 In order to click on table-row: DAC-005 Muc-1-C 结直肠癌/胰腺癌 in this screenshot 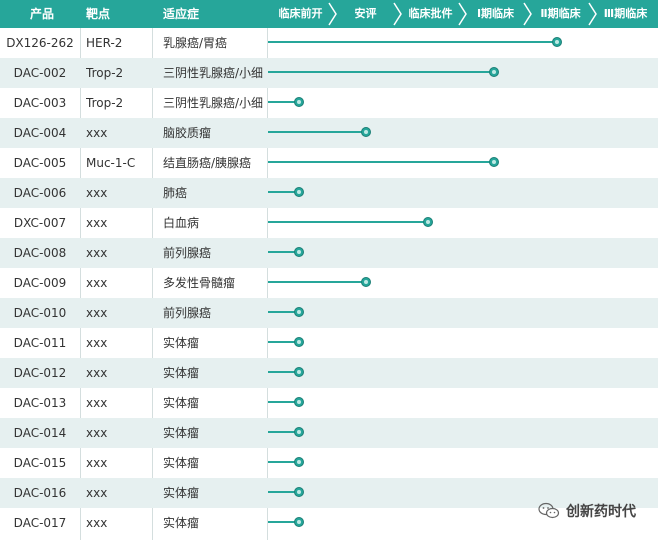, I will do `click(329, 163)`.